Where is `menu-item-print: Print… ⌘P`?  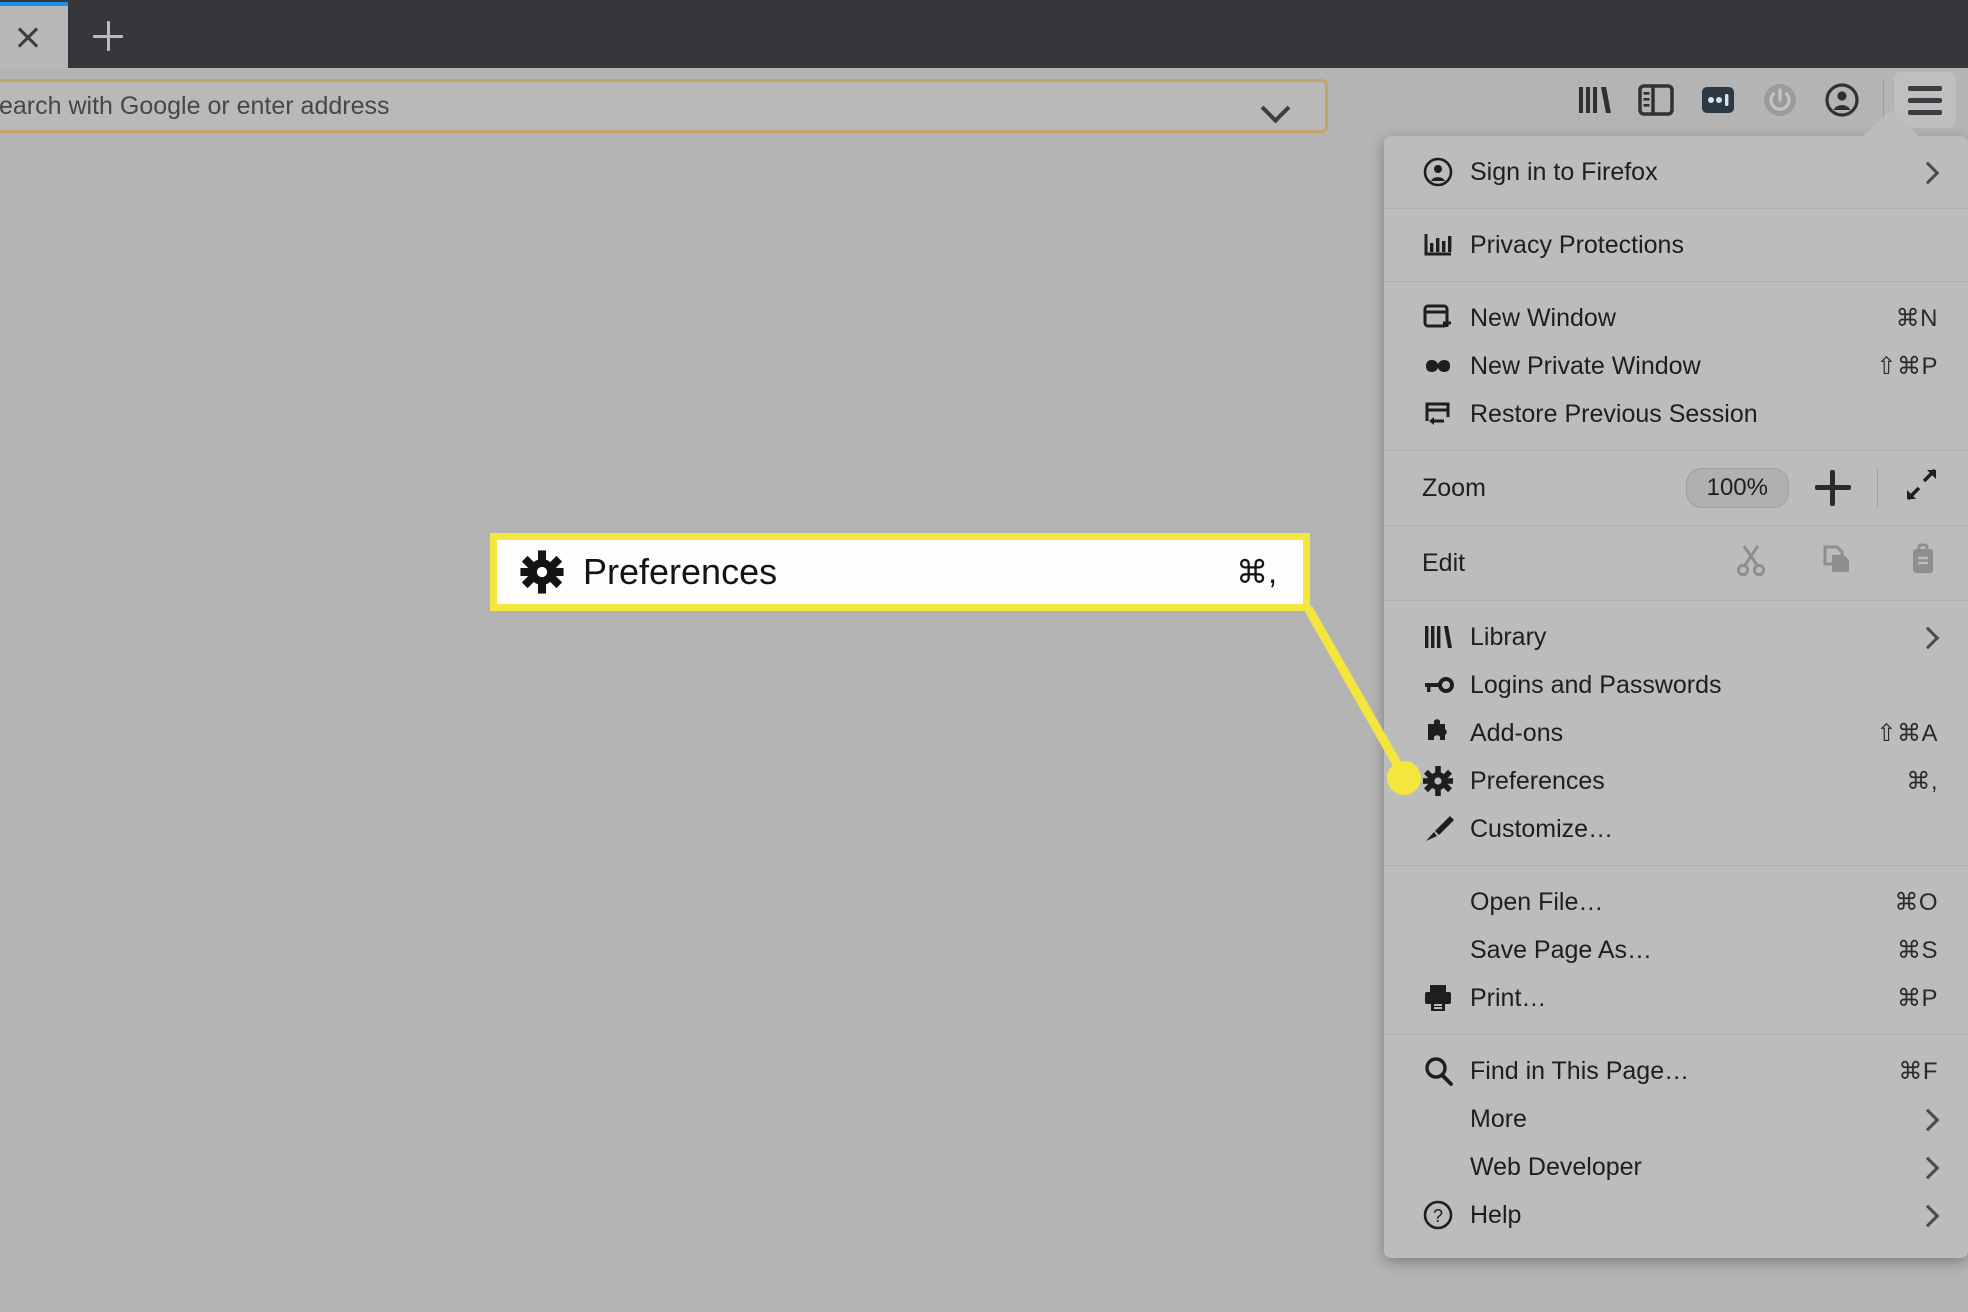
menu-item-print: Print… ⌘P is located at coordinates (1676, 998).